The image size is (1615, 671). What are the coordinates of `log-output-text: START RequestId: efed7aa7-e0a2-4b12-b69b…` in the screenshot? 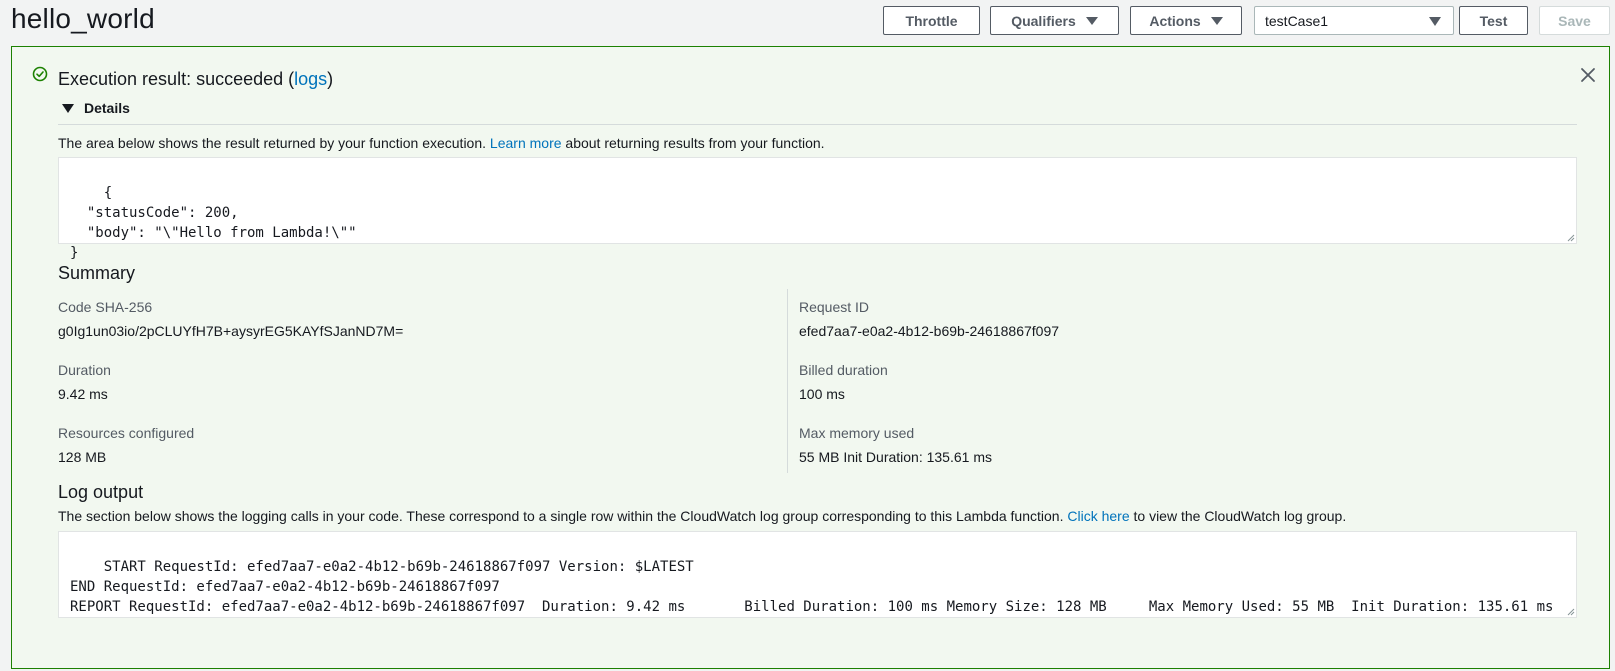 It's located at (812, 587).